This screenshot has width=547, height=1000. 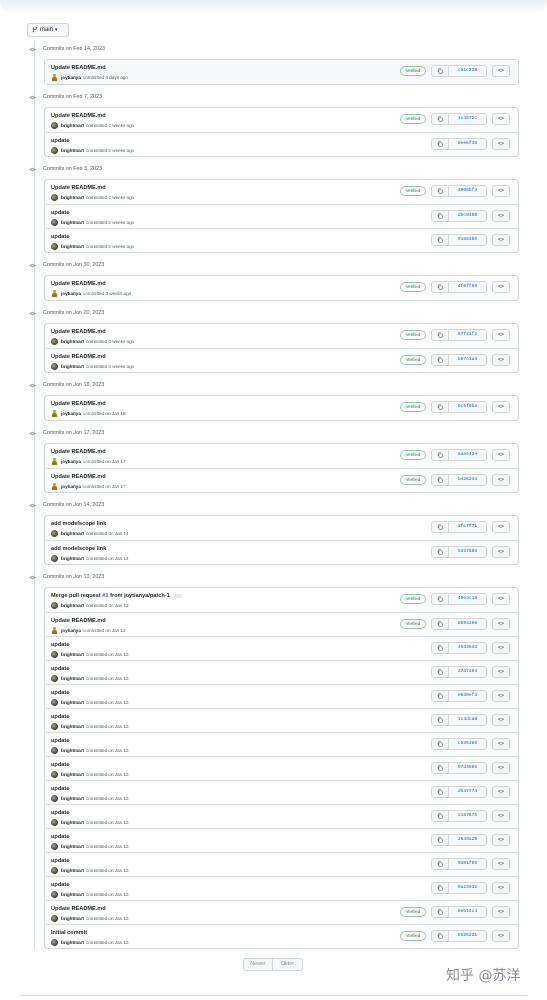 What do you see at coordinates (288, 964) in the screenshot?
I see `older-button: Older` at bounding box center [288, 964].